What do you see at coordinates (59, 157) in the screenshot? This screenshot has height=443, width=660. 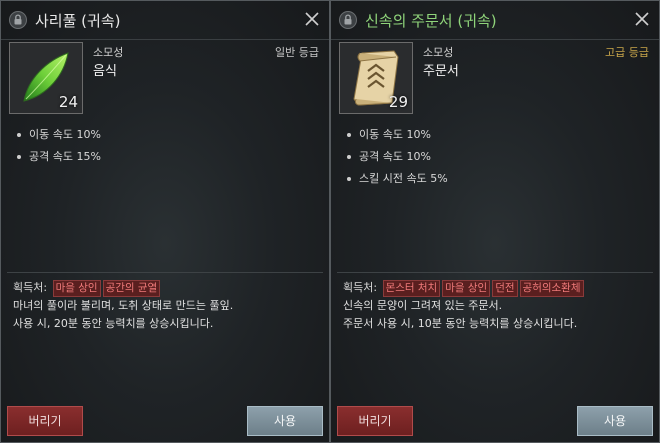 I see `stat-item: 공격 속도 15%` at bounding box center [59, 157].